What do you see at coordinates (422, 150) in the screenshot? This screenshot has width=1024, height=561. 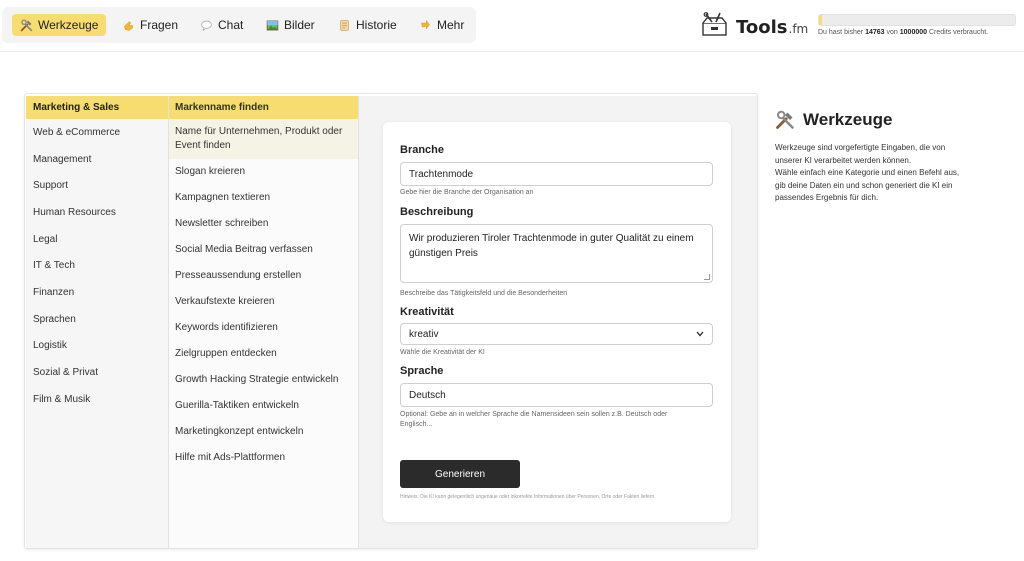 I see `branche-label: Branche` at bounding box center [422, 150].